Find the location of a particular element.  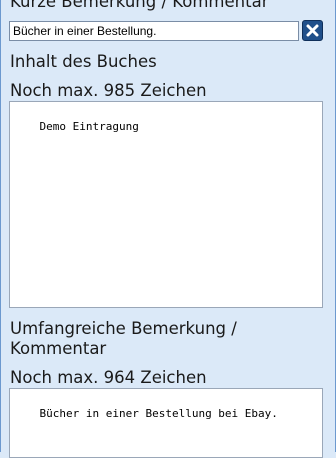

long-comment-textarea: Bücher in einer Bestellung bei Ebay. is located at coordinates (166, 423).